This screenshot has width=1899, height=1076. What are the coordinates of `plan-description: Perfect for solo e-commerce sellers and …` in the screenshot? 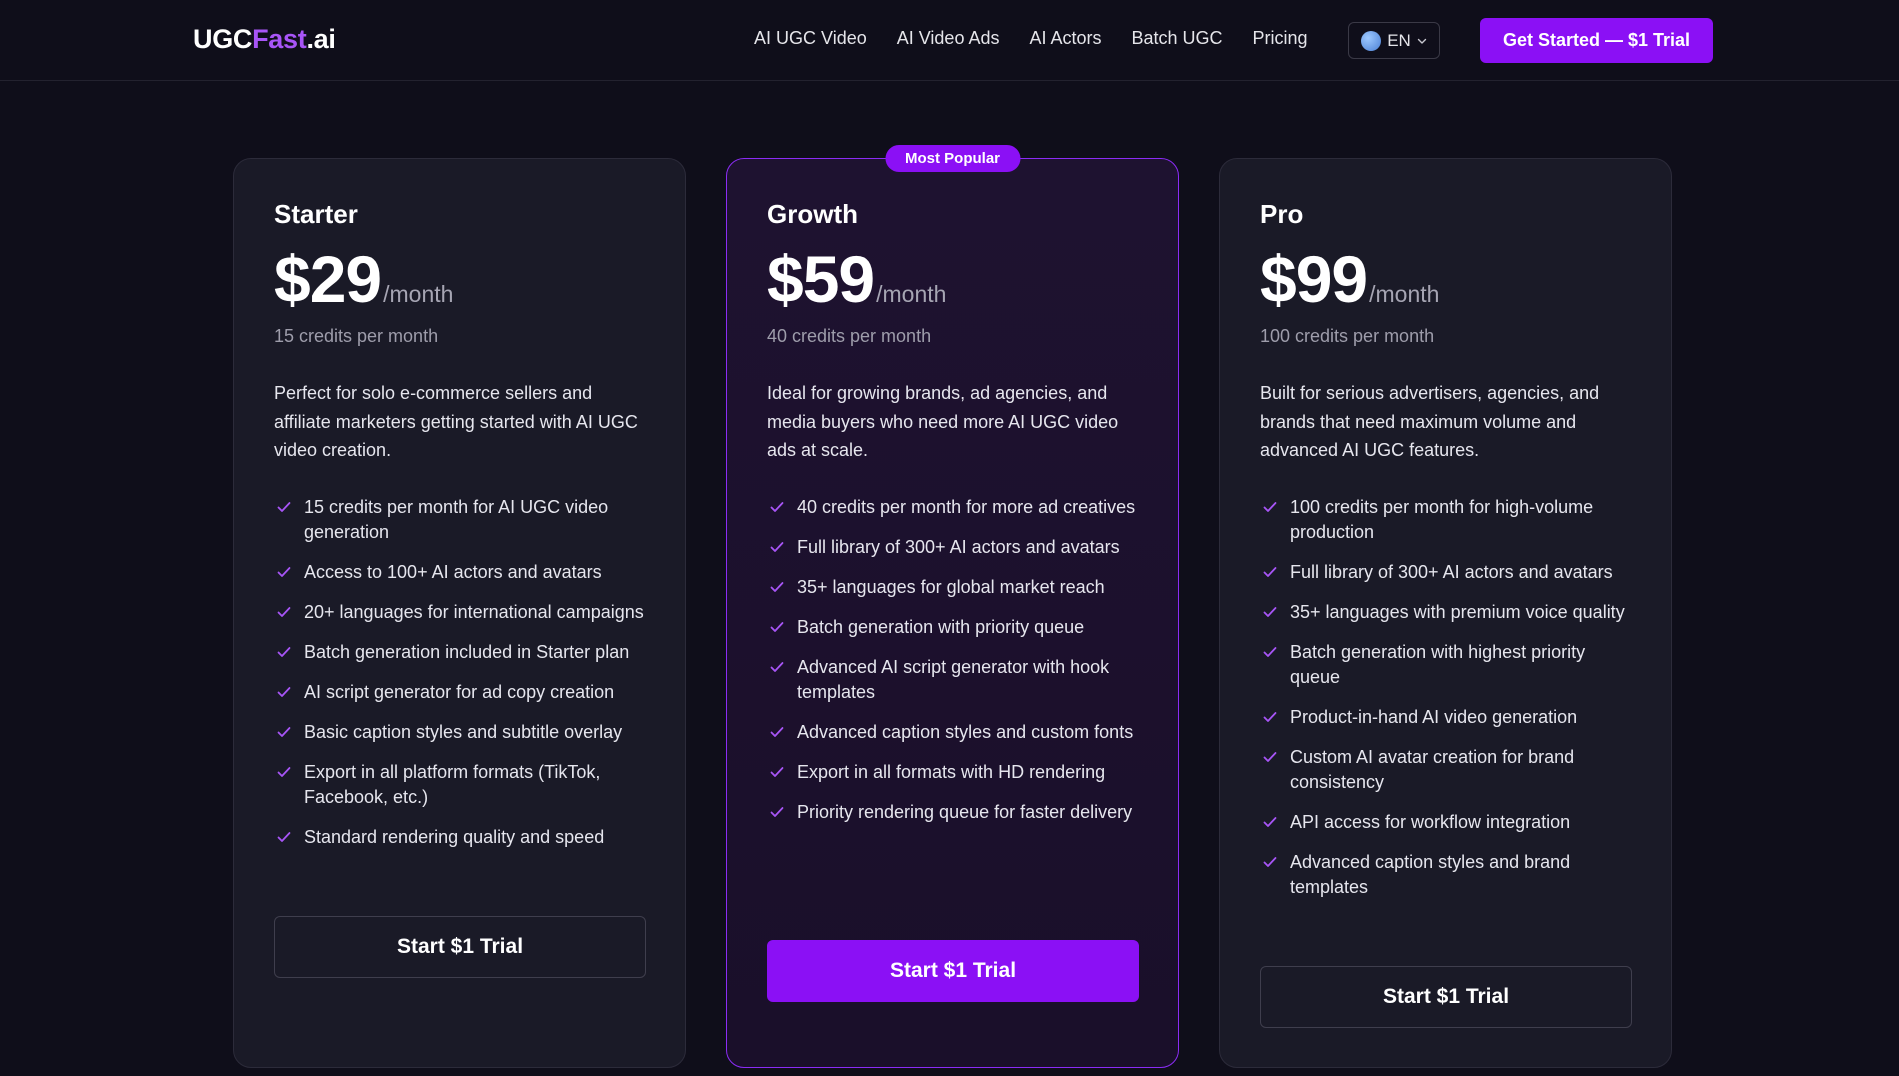 It's located at (456, 421).